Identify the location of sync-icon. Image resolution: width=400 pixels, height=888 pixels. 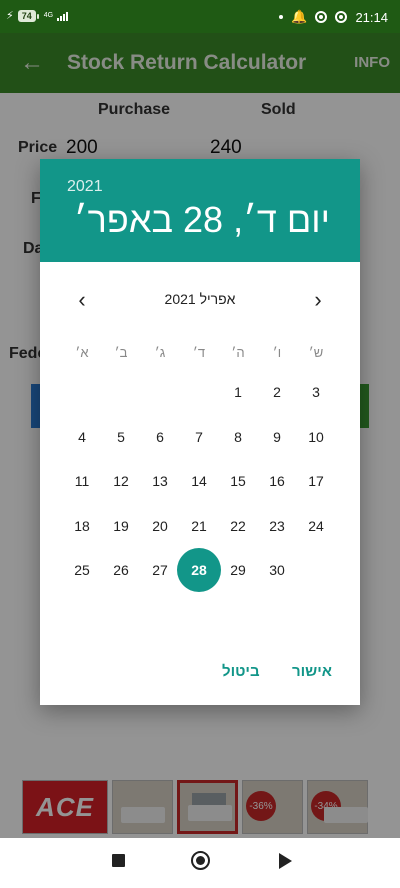
(341, 17).